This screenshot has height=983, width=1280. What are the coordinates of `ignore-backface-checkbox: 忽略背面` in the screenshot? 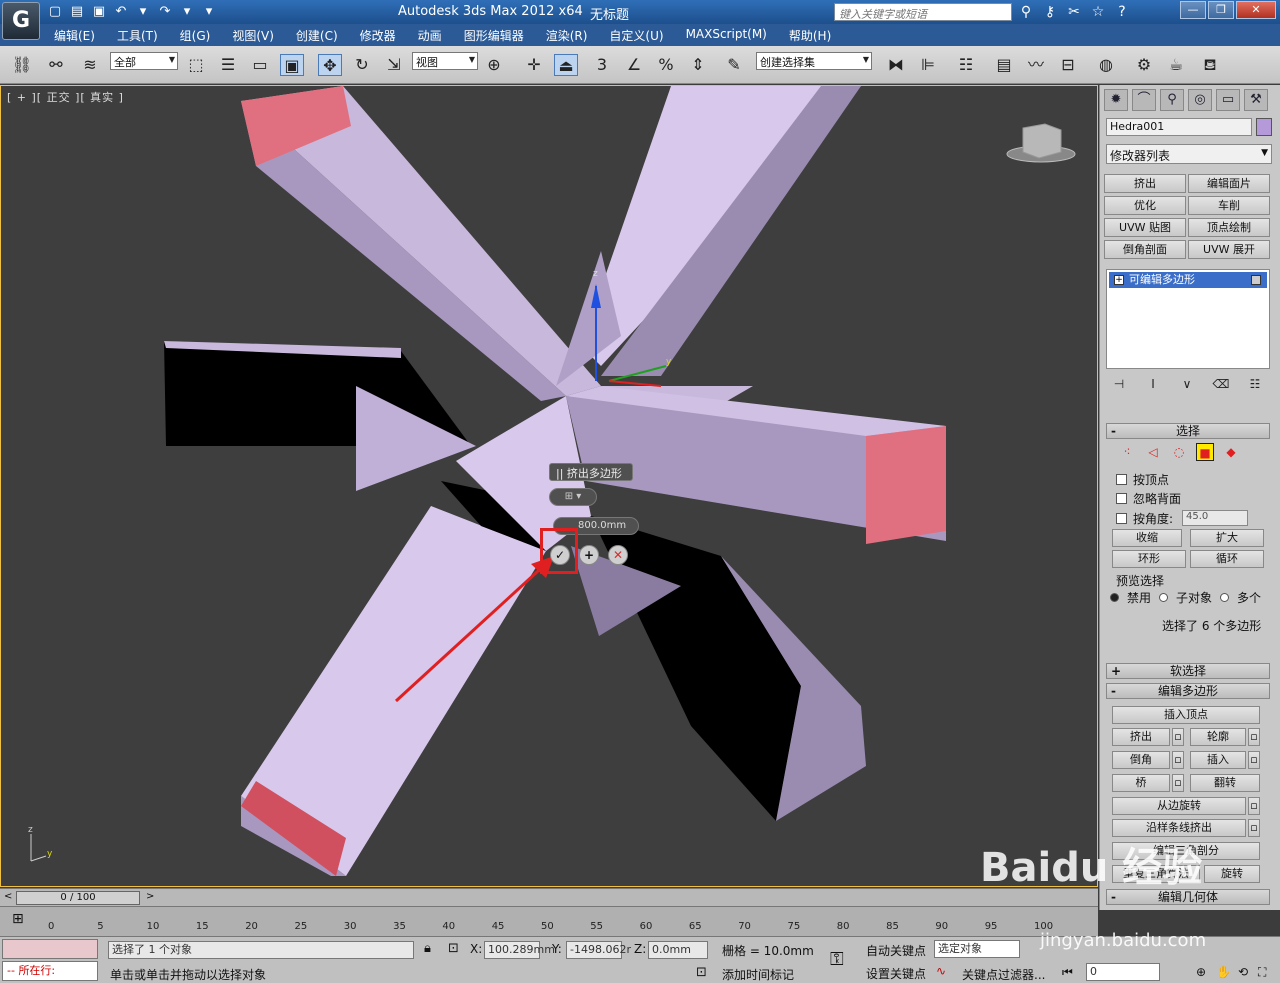 It's located at (1148, 498).